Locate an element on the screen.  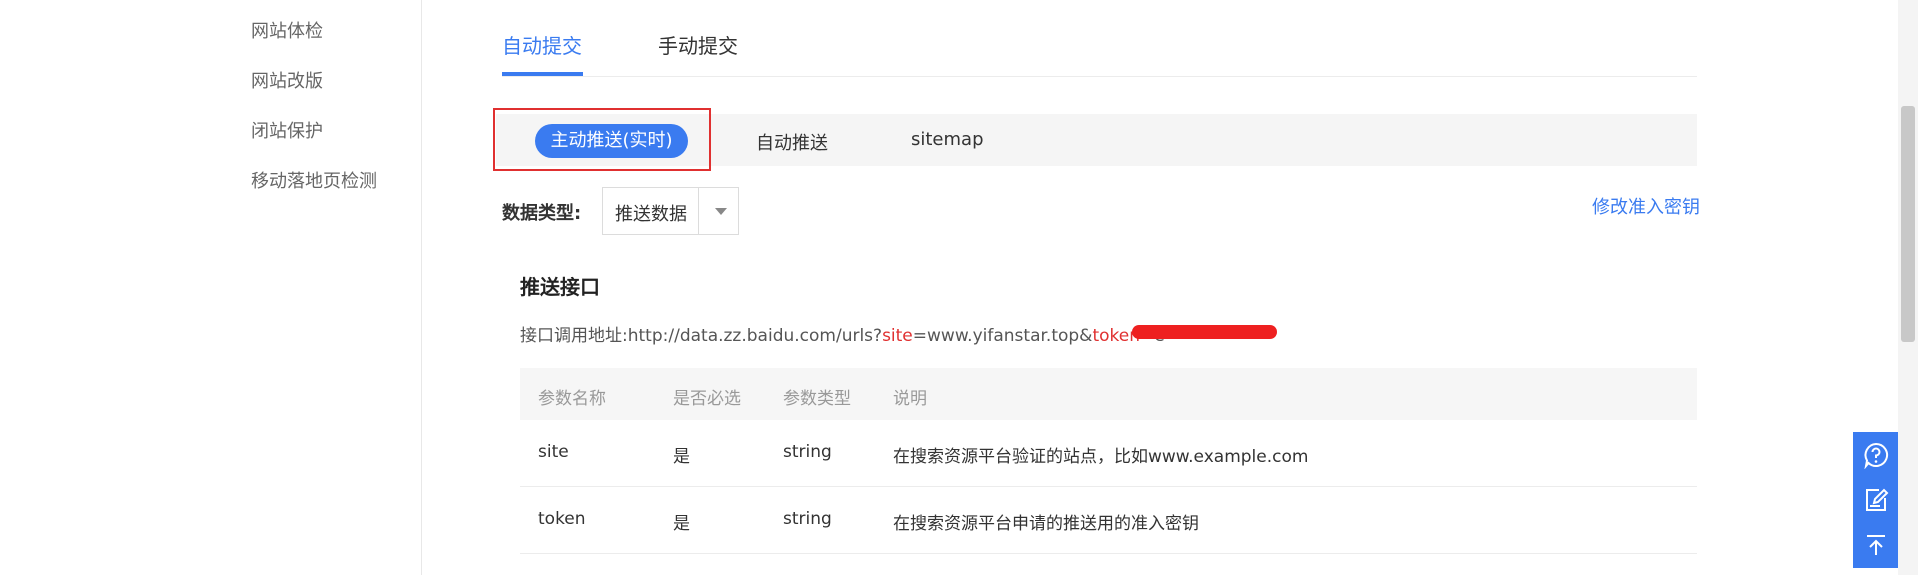
back-to-top-icon is located at coordinates (1875, 544).